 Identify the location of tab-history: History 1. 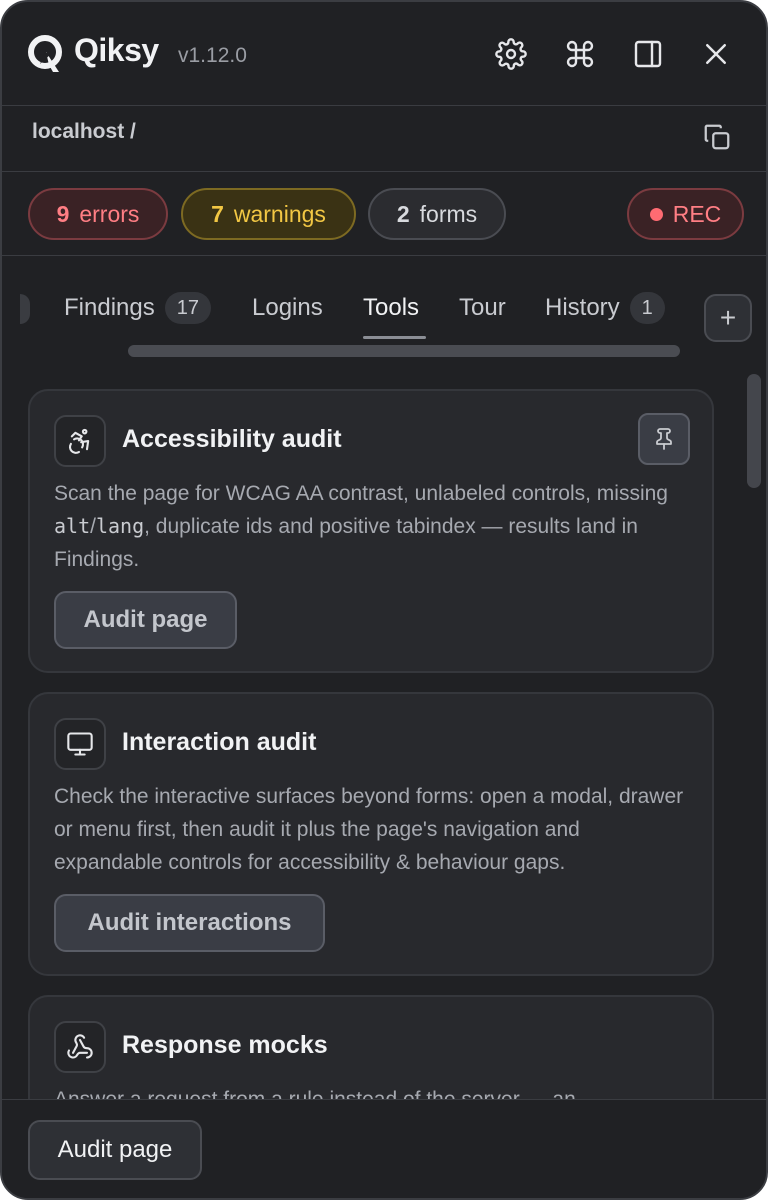
(605, 308).